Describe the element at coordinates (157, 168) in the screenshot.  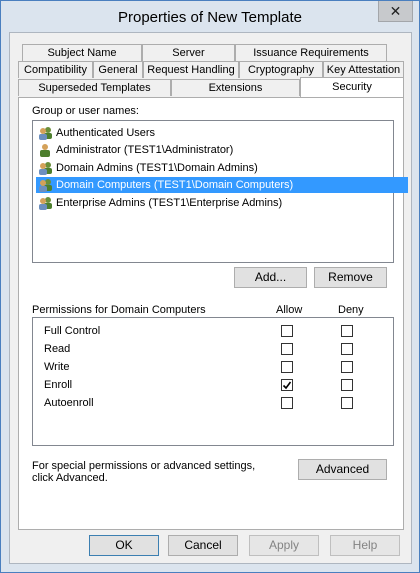
I see `principal-name: Domain Admins (TEST1\Domain Admins)` at that location.